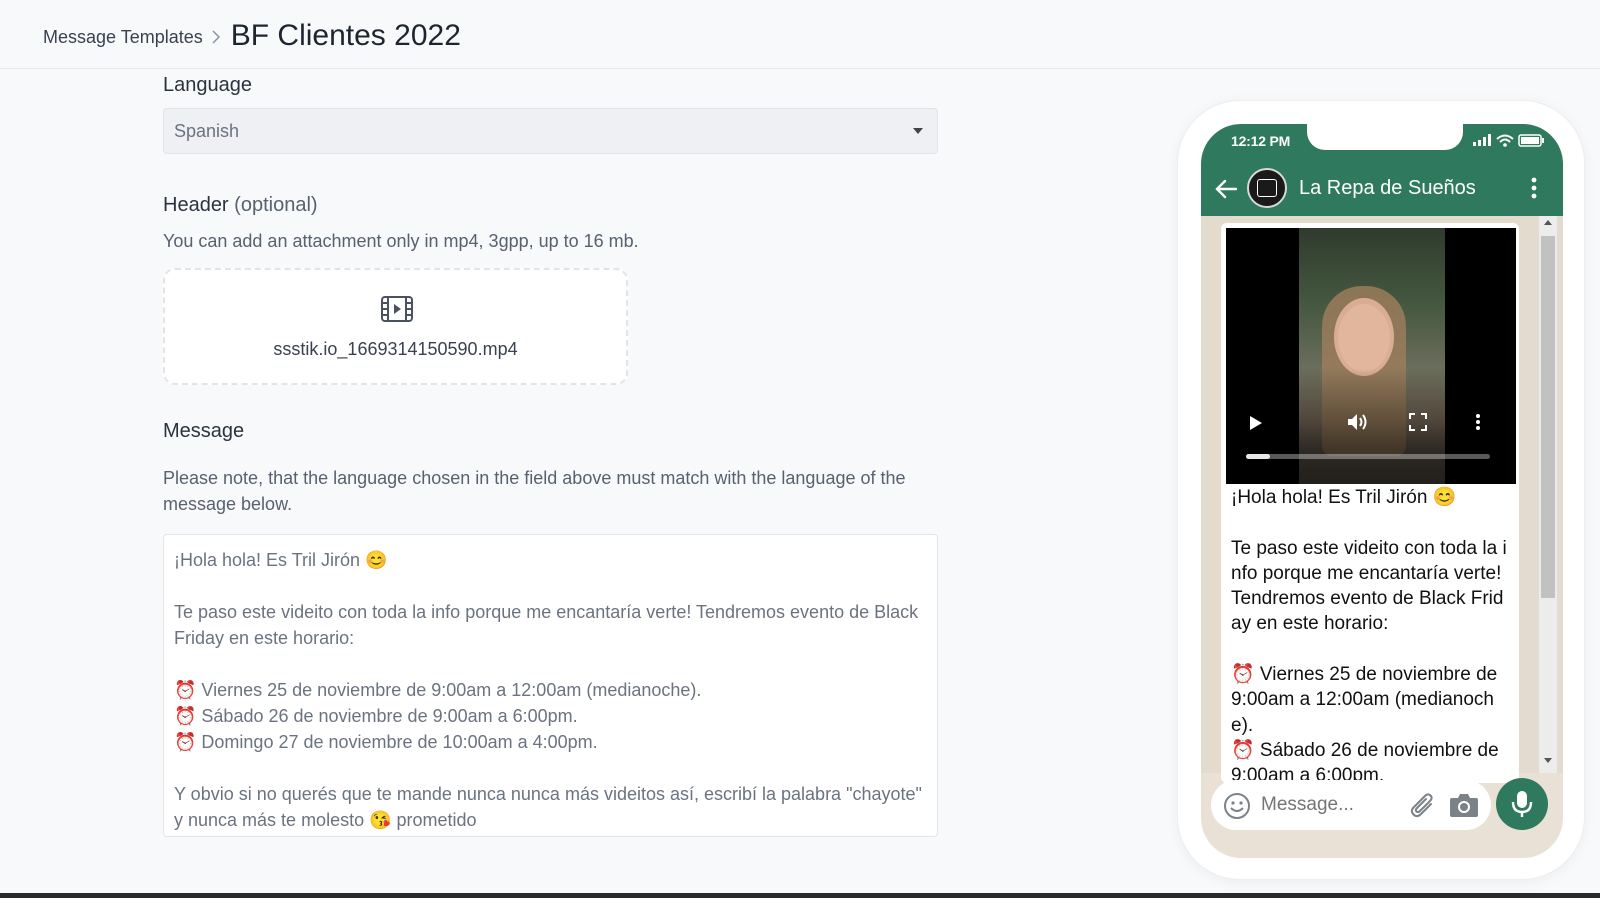  Describe the element at coordinates (395, 349) in the screenshot. I see `attachment-file-name: ssstik.io_1669314150590.mp4` at that location.